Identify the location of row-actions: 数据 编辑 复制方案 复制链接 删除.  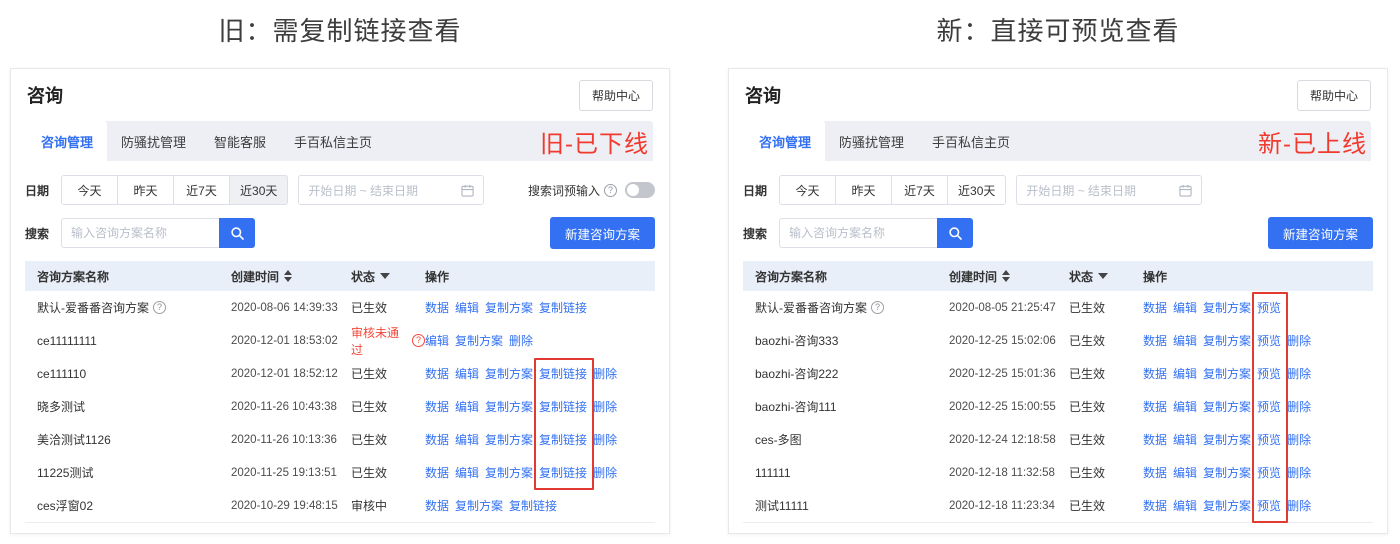
(540, 406).